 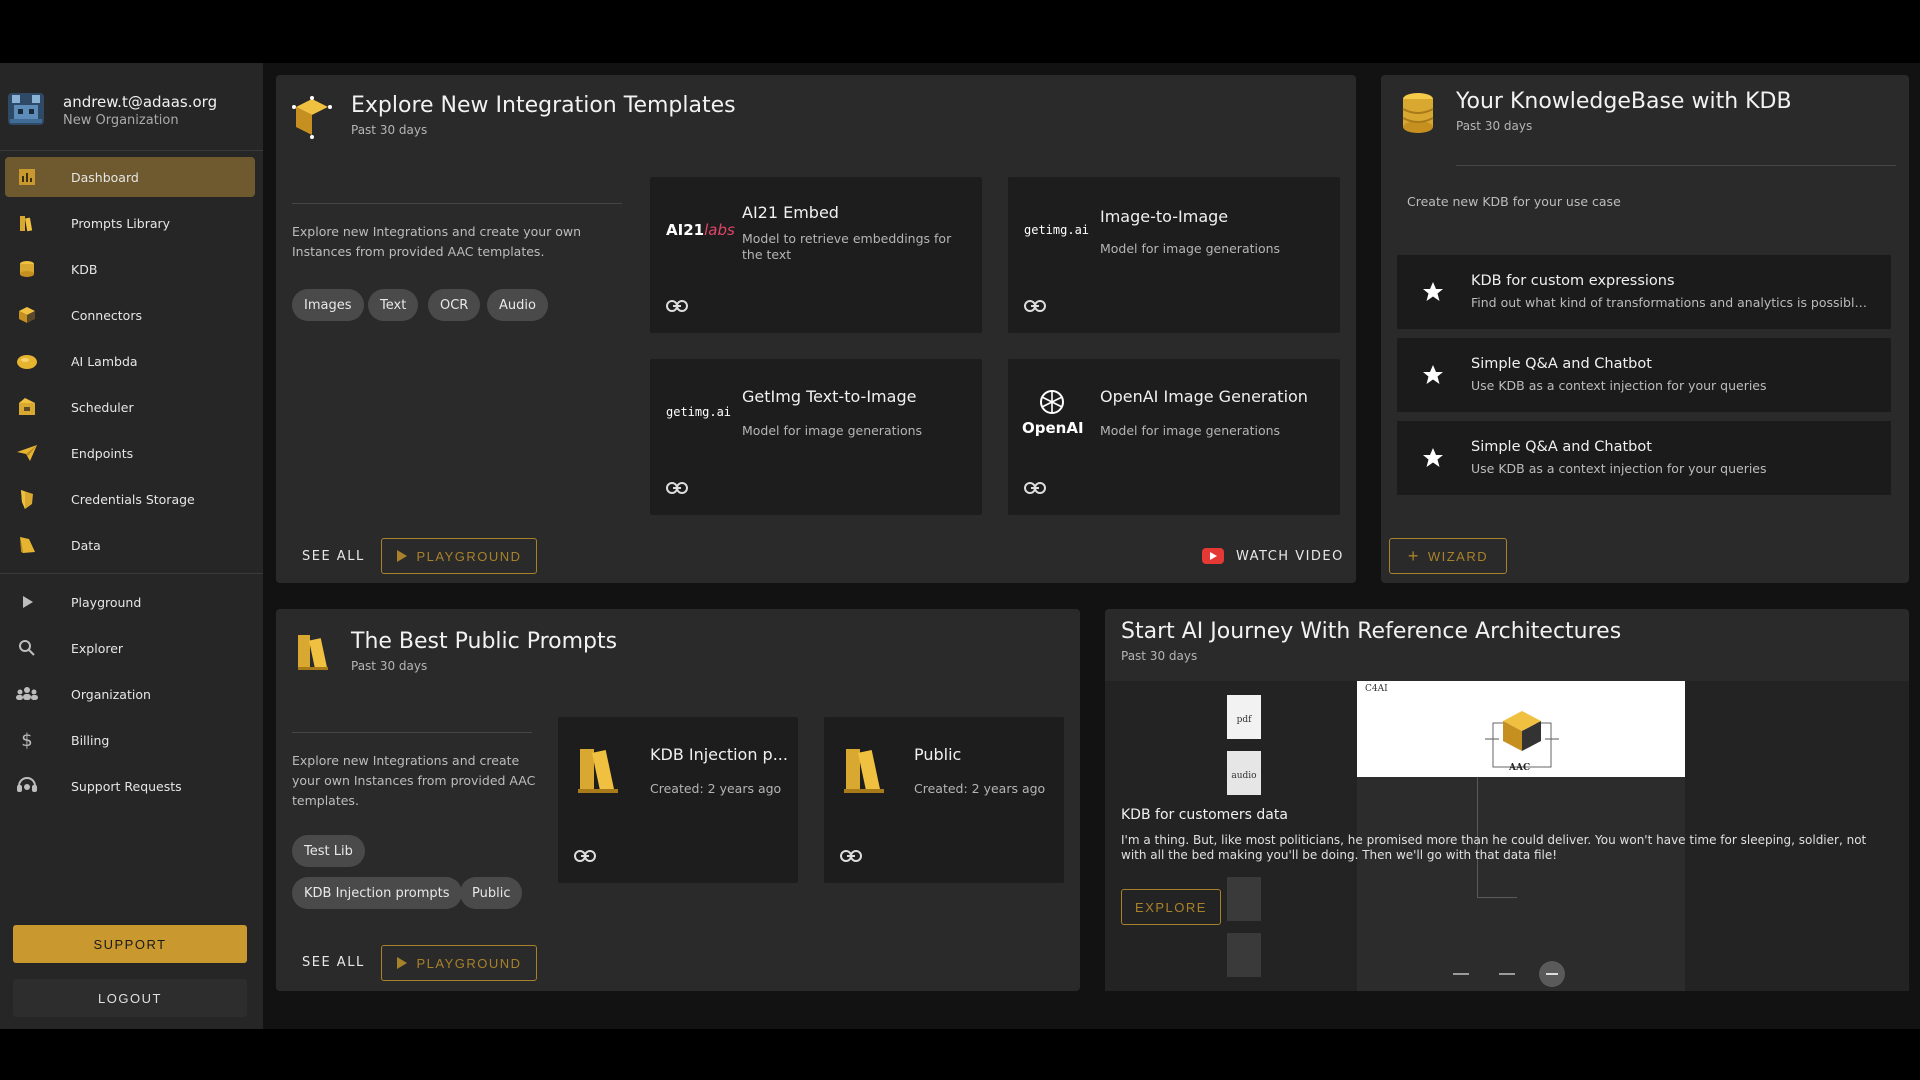 I want to click on openai-icon, so click(x=1052, y=402).